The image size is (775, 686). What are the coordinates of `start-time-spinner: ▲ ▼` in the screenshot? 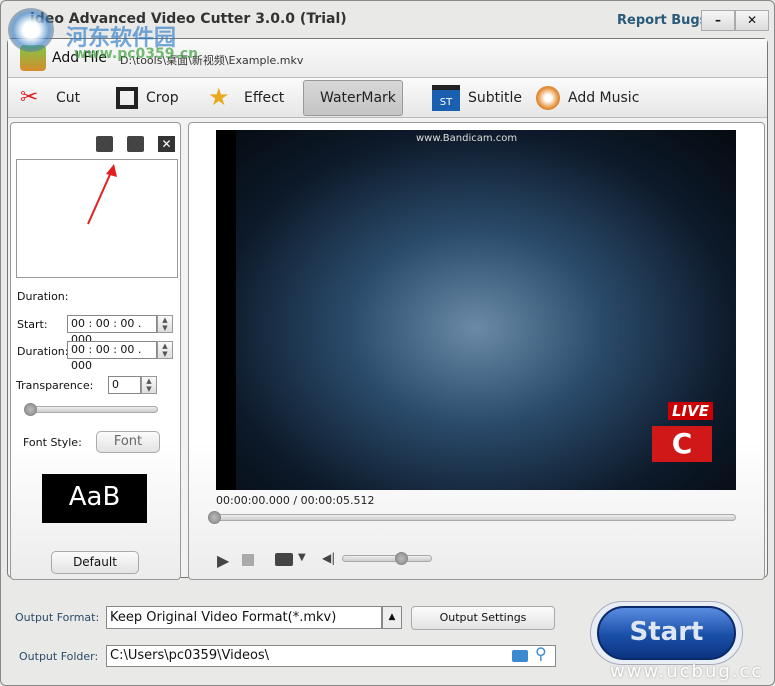 It's located at (165, 324).